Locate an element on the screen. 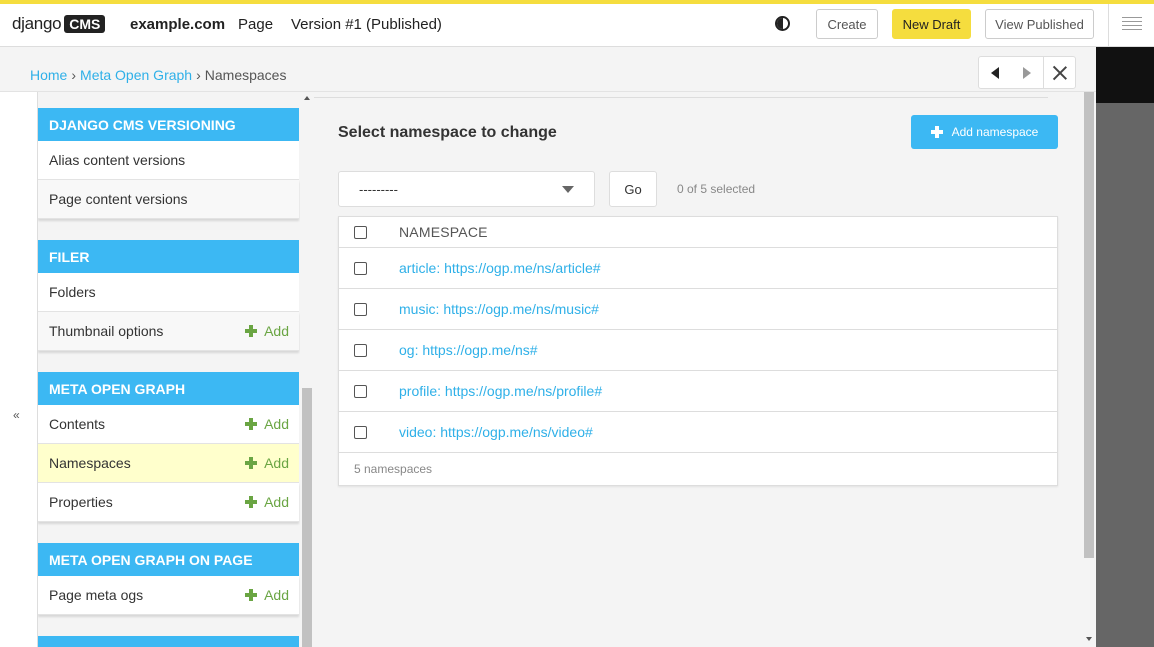 Image resolution: width=1154 pixels, height=647 pixels. add-namespace-label: Add namespace is located at coordinates (995, 132).